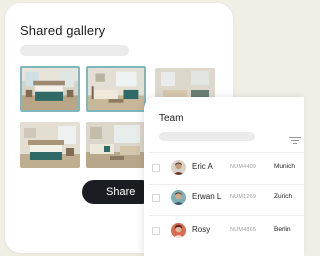 Image resolution: width=320 pixels, height=256 pixels. What do you see at coordinates (224, 168) in the screenshot?
I see `team-row-eric: Eric A NUM4409 Munich` at bounding box center [224, 168].